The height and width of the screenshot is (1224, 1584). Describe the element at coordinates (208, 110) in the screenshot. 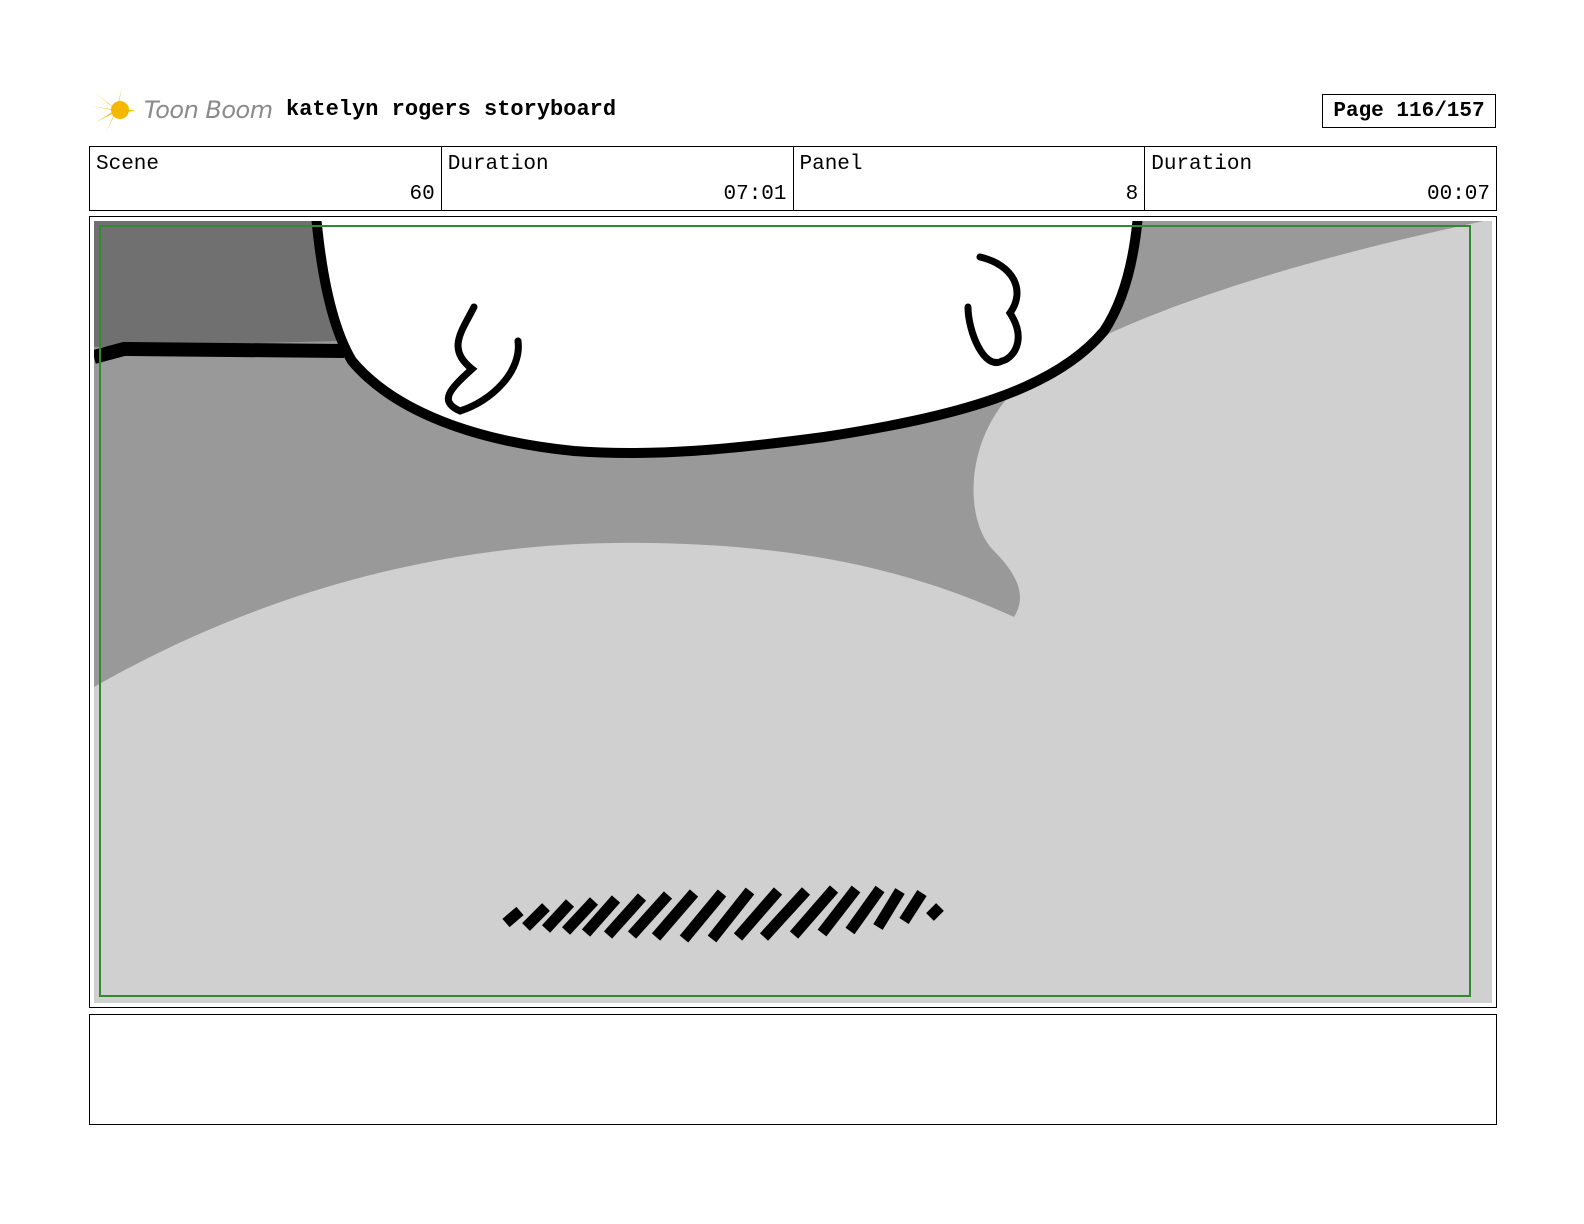

I see `logo-text: Toon Boom` at that location.